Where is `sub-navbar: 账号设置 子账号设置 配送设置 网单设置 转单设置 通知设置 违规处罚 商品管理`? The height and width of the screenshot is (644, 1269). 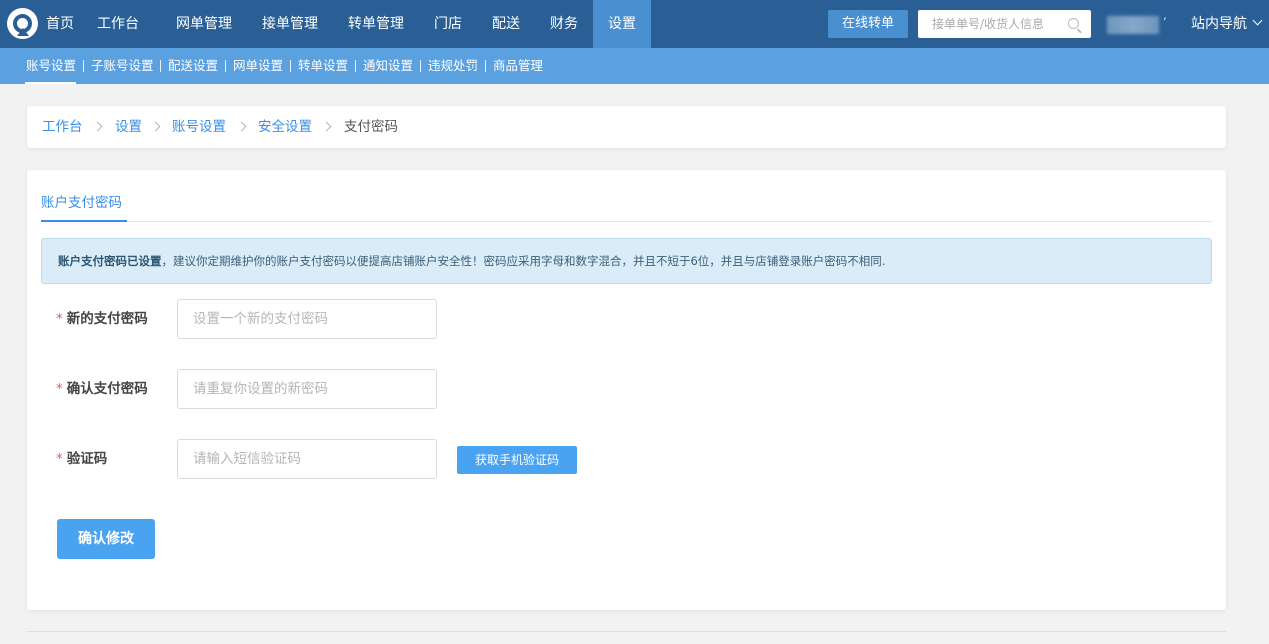 sub-navbar: 账号设置 子账号设置 配送设置 网单设置 转单设置 通知设置 违规处罚 商品管理 is located at coordinates (634, 66).